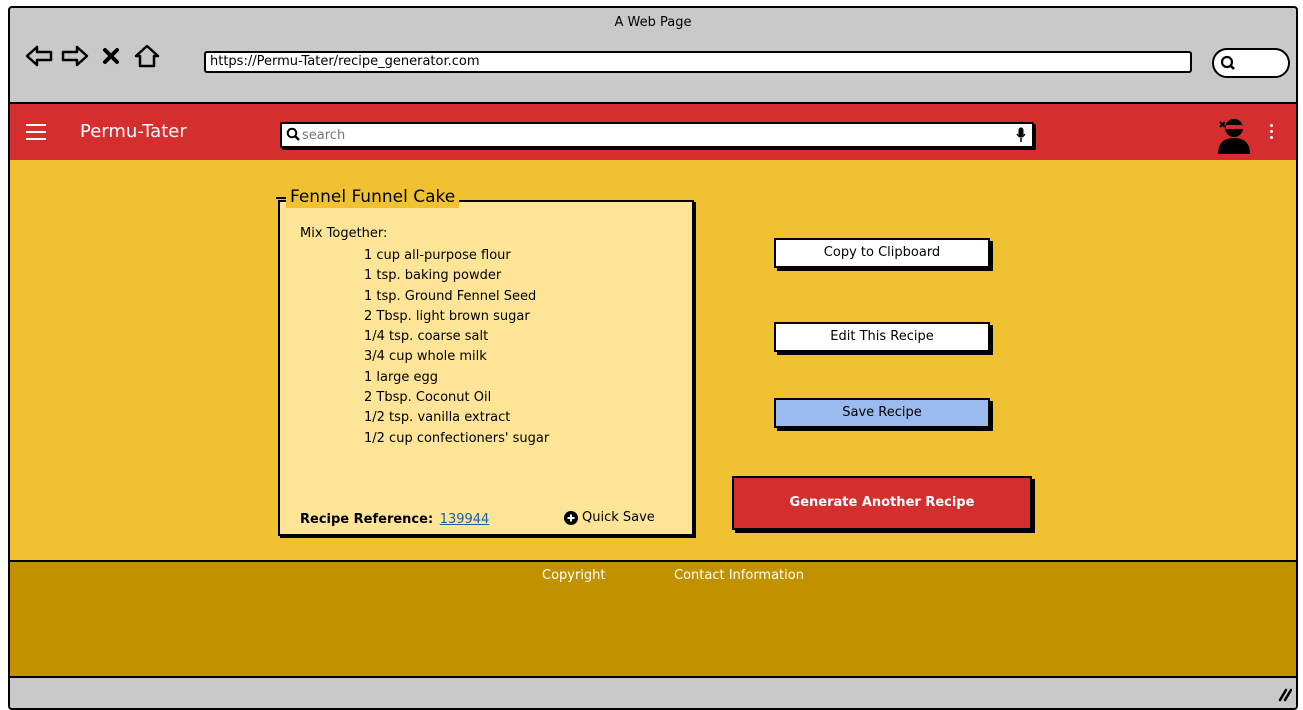 The height and width of the screenshot is (710, 1303). What do you see at coordinates (401, 377) in the screenshot?
I see `ingredient-item: 1 large egg` at bounding box center [401, 377].